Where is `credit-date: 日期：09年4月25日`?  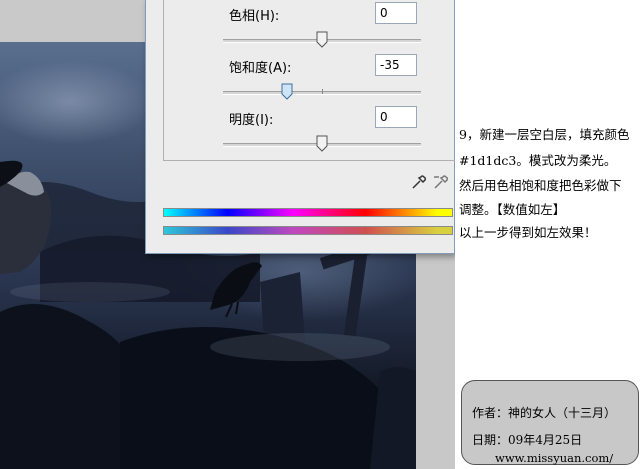
credit-date: 日期：09年4月25日 is located at coordinates (527, 440).